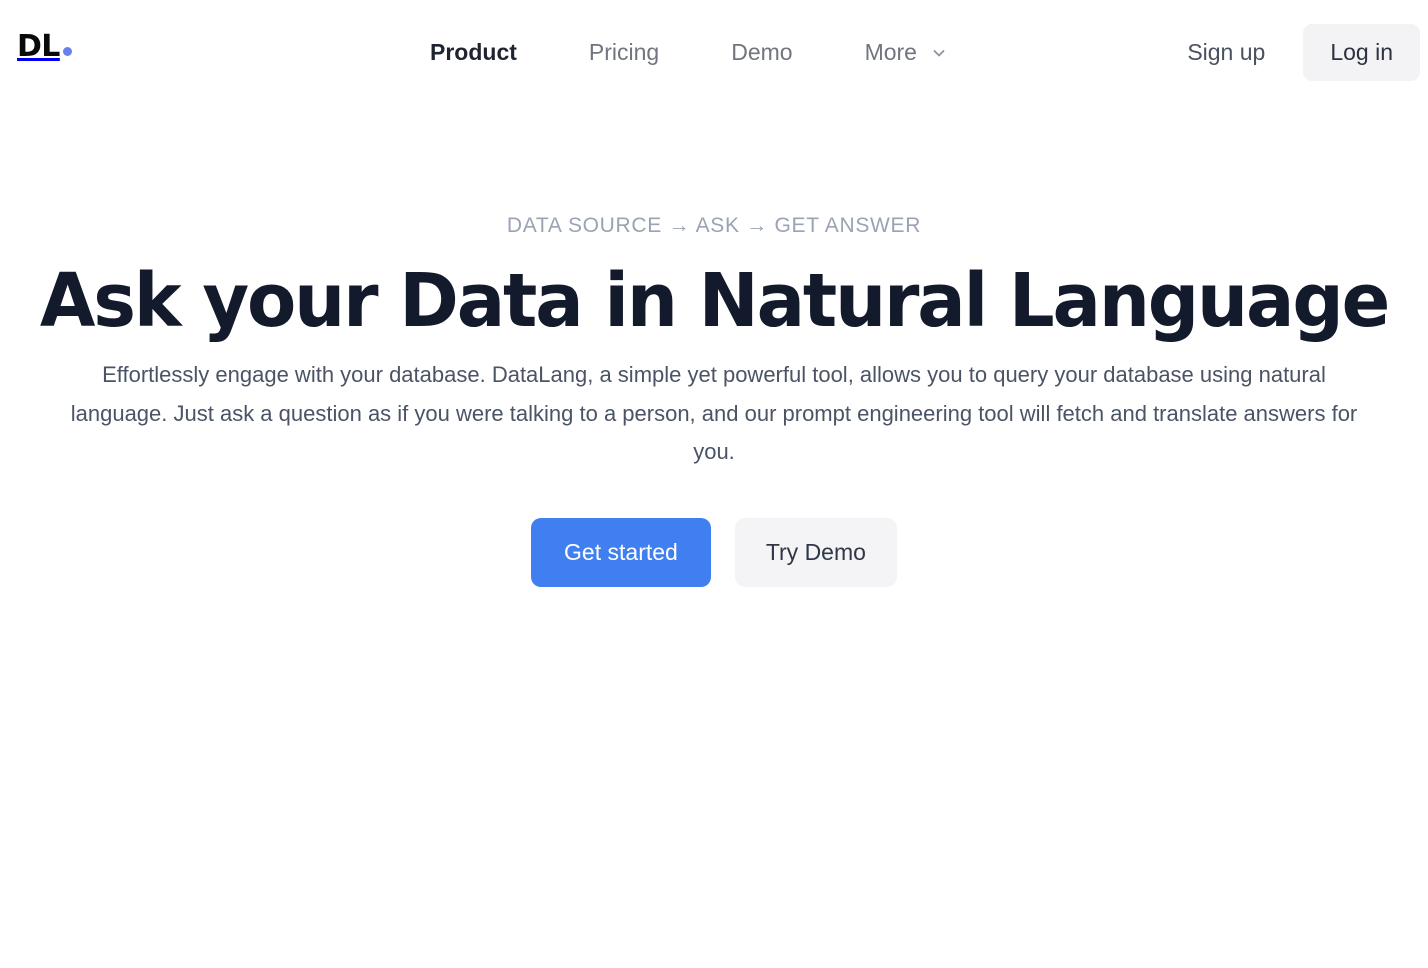  I want to click on get-started-button: Get started, so click(621, 552).